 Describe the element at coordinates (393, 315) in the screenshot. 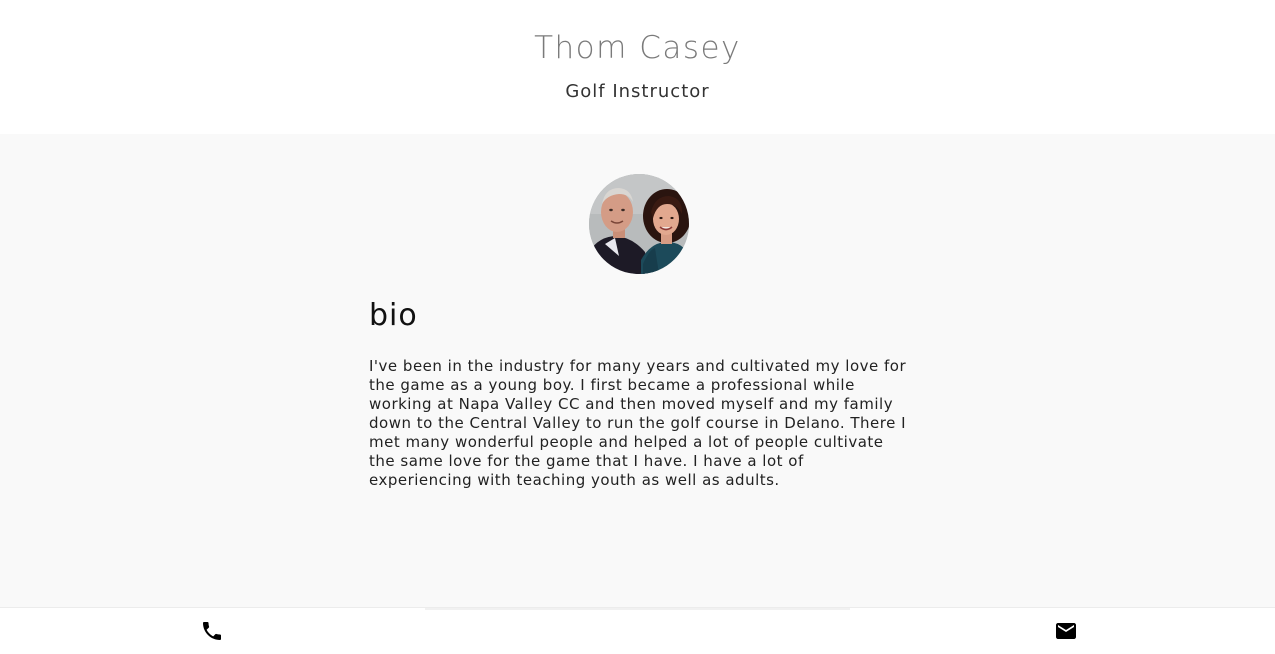

I see `bio-heading: bio` at that location.